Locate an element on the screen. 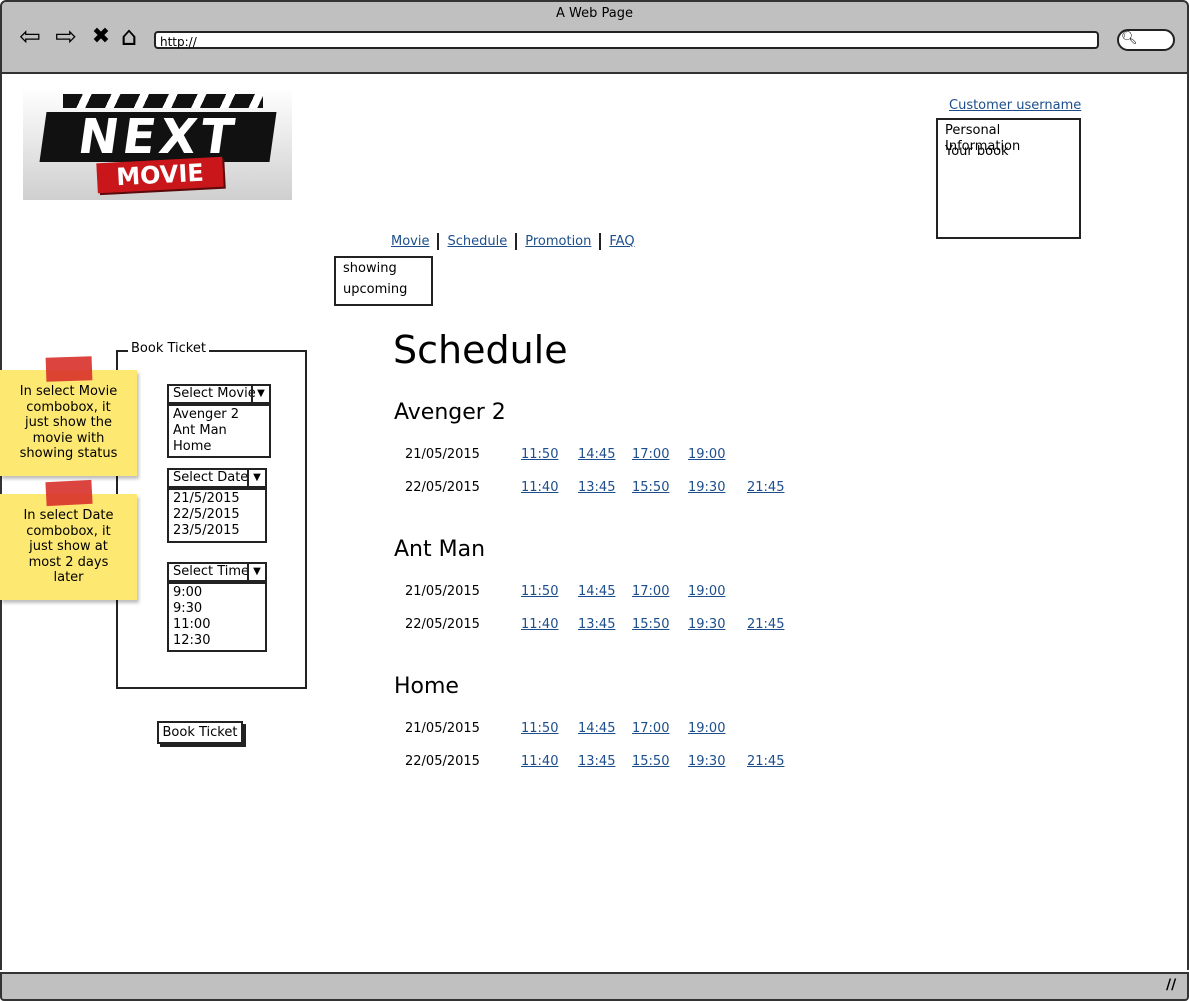 This screenshot has height=1001, width=1189. nav-faq: FAQ is located at coordinates (621, 241).